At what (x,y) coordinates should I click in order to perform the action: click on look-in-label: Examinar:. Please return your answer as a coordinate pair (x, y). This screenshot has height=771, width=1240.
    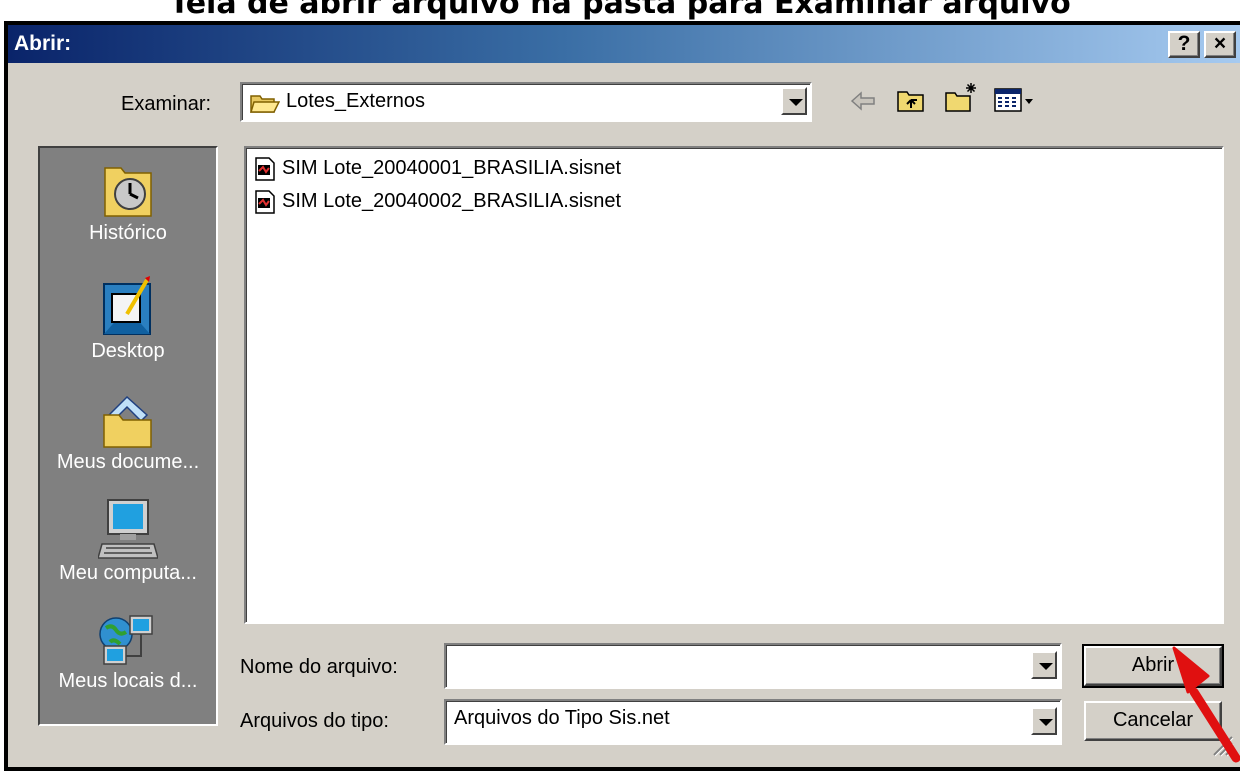
    Looking at the image, I should click on (166, 104).